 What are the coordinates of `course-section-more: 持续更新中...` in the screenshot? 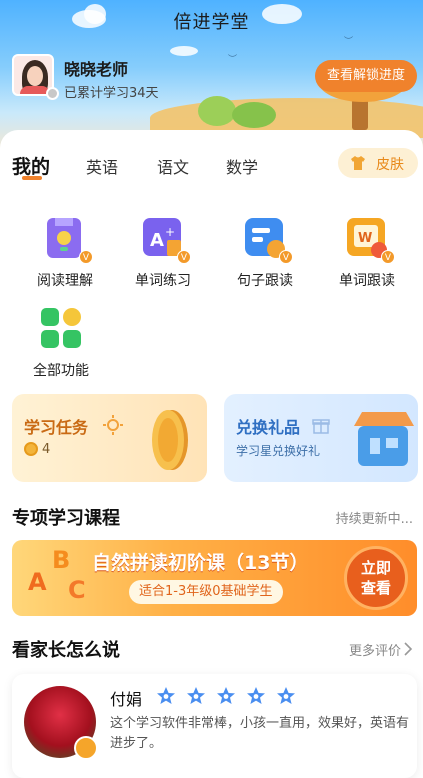 It's located at (374, 517).